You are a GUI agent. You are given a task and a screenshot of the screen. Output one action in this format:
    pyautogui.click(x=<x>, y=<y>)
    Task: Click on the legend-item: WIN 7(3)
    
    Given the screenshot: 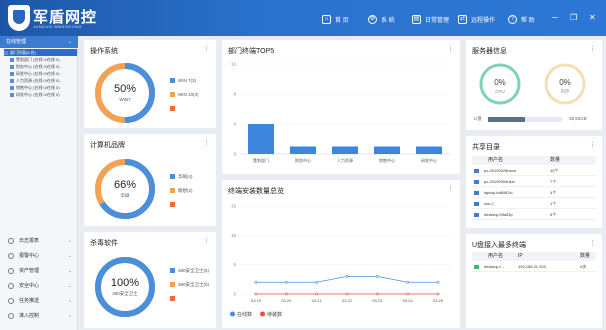 What is the action you would take?
    pyautogui.click(x=183, y=81)
    